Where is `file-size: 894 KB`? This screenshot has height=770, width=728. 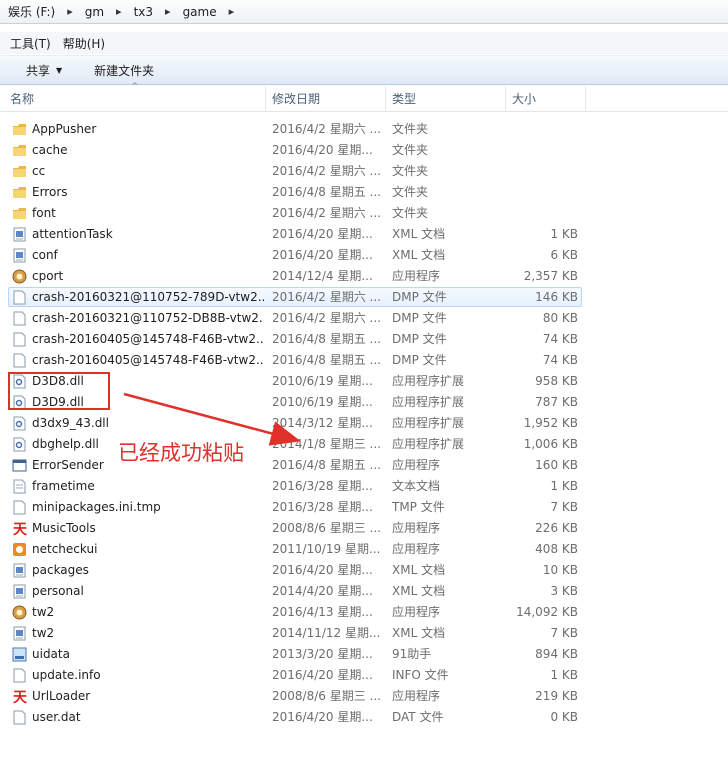 file-size: 894 KB is located at coordinates (556, 654).